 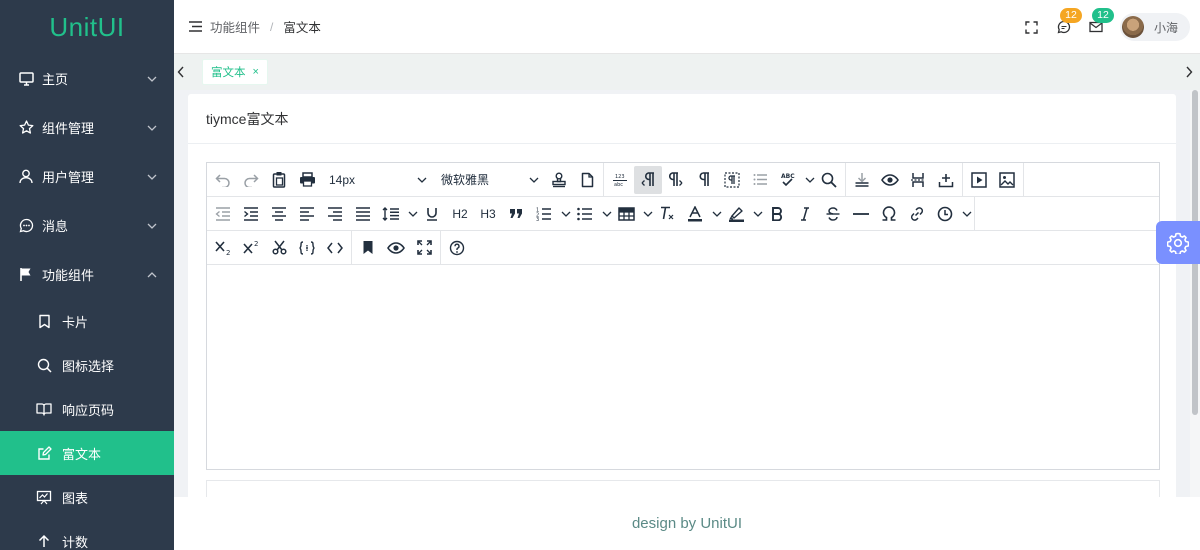 I want to click on new-document-icon, so click(x=587, y=180).